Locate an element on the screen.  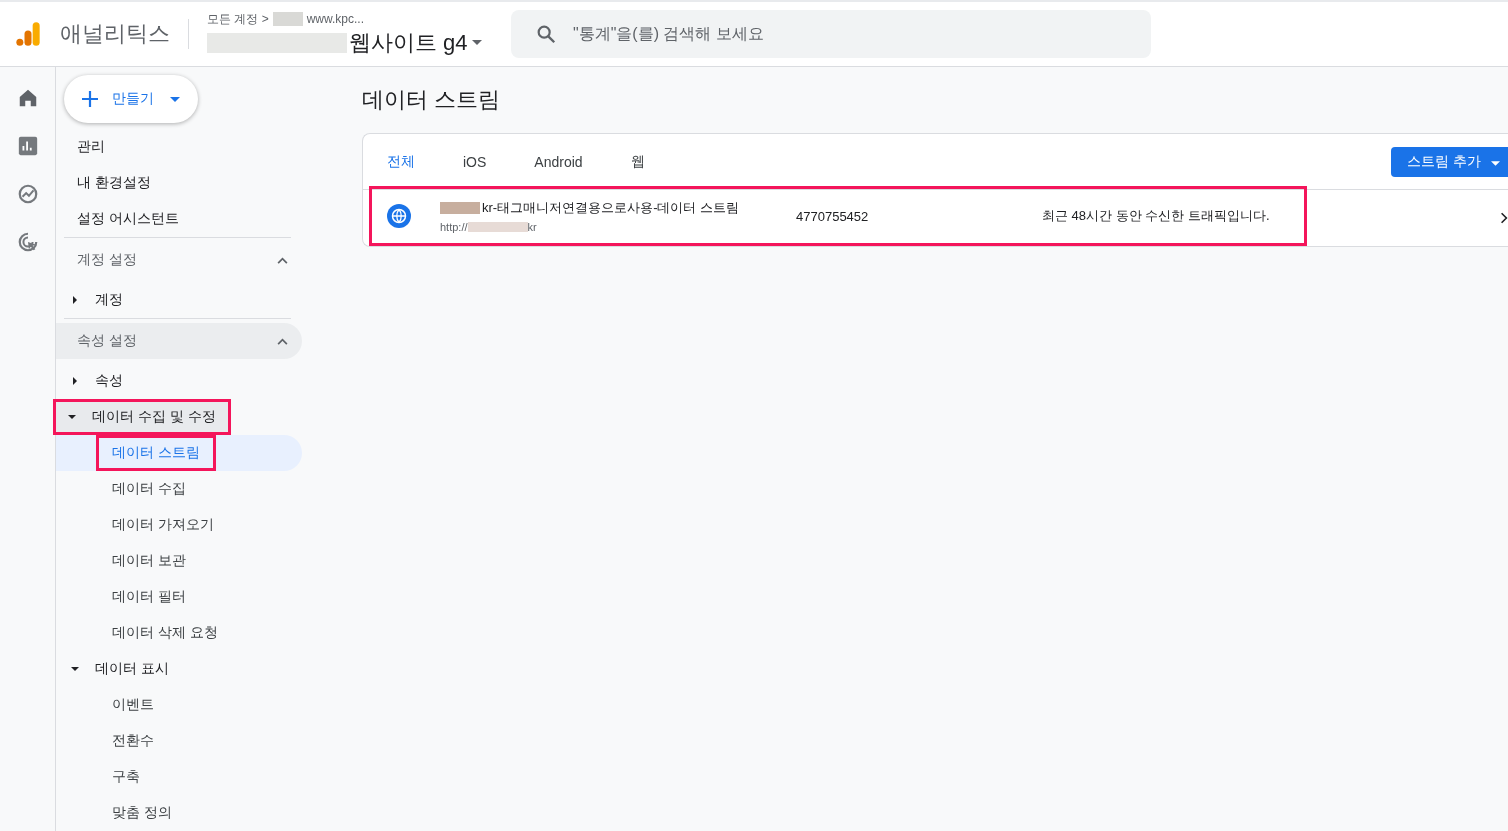
nav-item: 데이터 수집 is located at coordinates (149, 489).